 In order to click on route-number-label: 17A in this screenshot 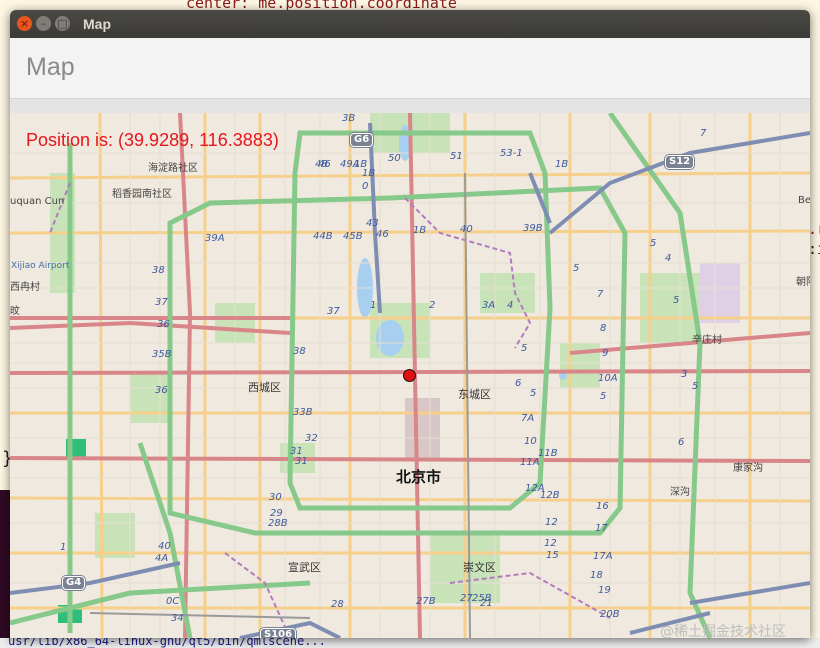, I will do `click(603, 556)`.